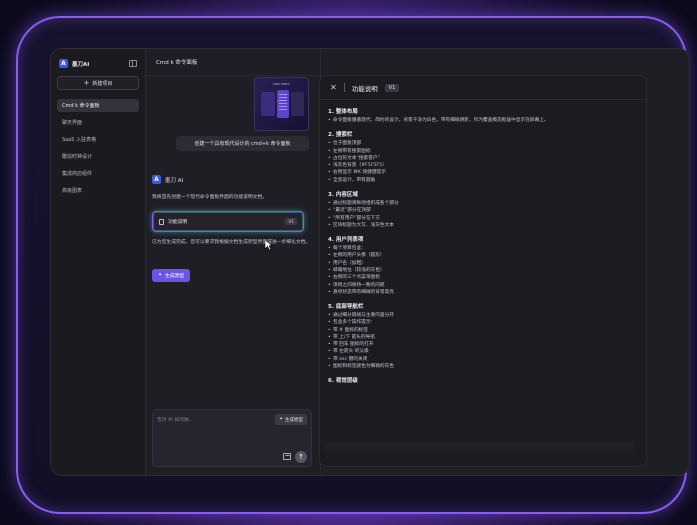 This screenshot has height=525, width=697. I want to click on sidebar-item-cmdk: Cmd k 命令面板, so click(98, 105).